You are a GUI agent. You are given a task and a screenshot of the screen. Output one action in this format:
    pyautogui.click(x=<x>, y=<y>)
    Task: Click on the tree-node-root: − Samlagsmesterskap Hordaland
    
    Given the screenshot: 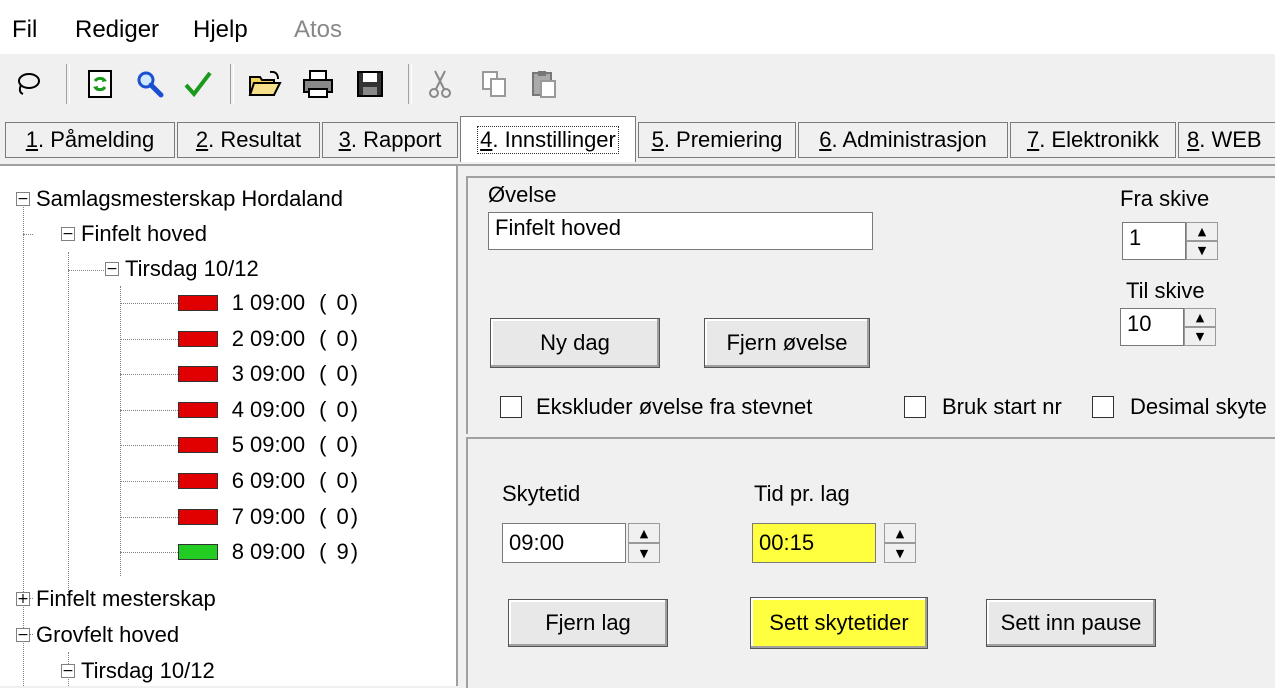 What is the action you would take?
    pyautogui.click(x=179, y=199)
    